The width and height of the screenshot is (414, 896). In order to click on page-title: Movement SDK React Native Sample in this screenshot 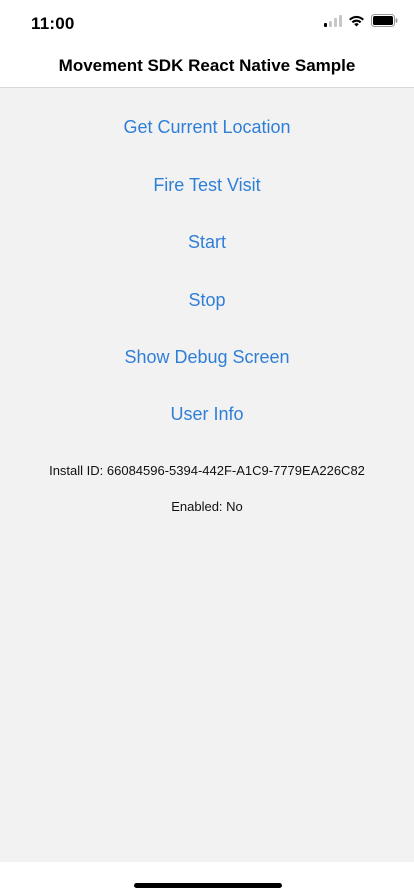, I will do `click(207, 65)`.